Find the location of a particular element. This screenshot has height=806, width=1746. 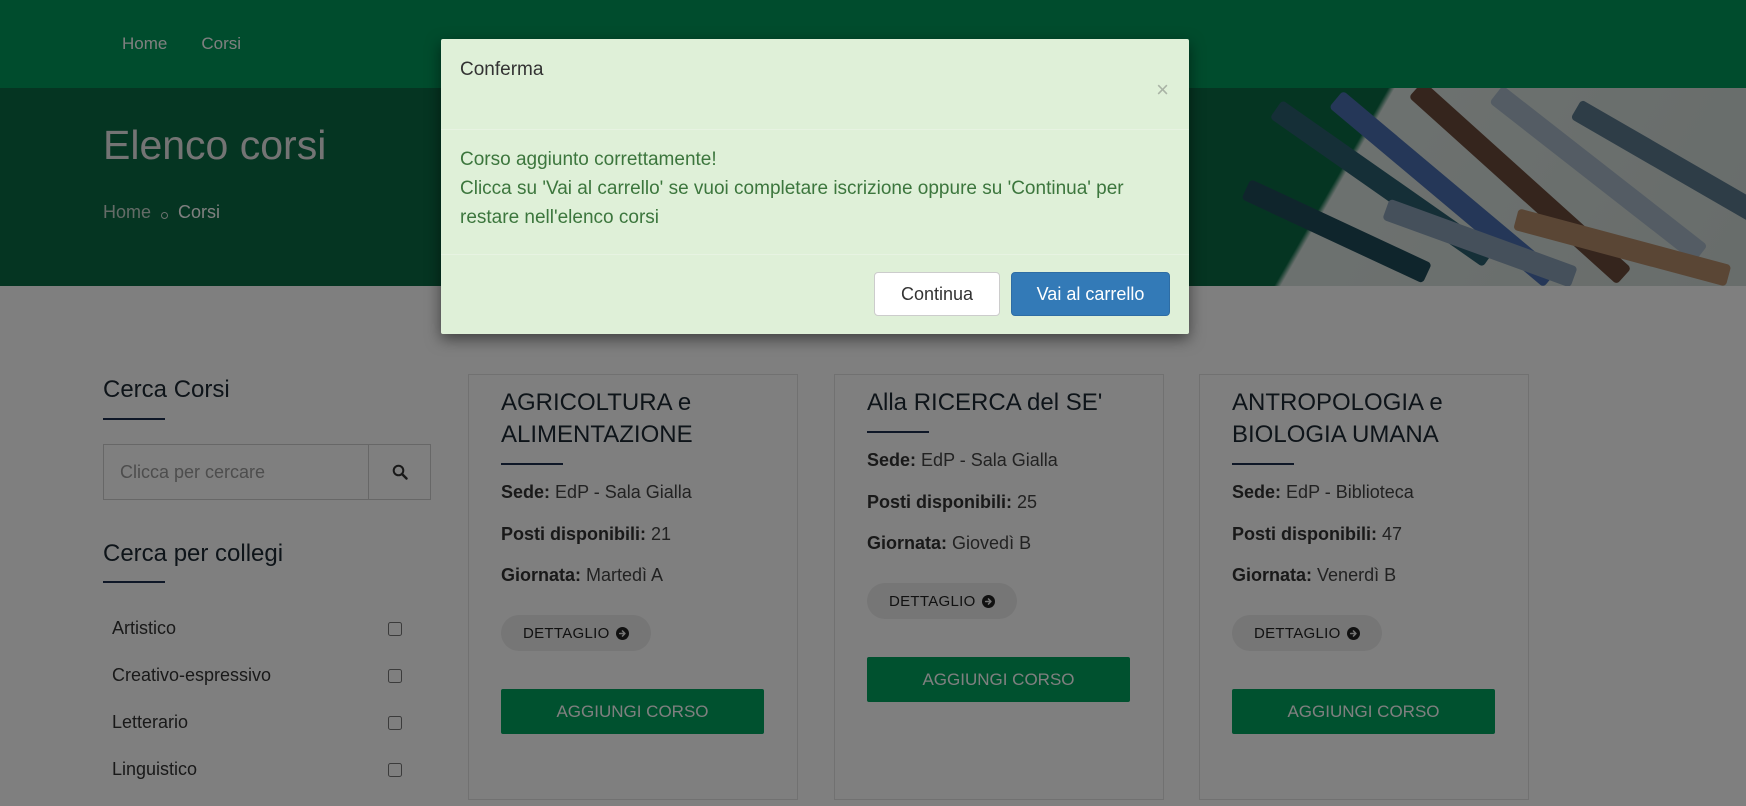

continue-button: Continua is located at coordinates (937, 294).